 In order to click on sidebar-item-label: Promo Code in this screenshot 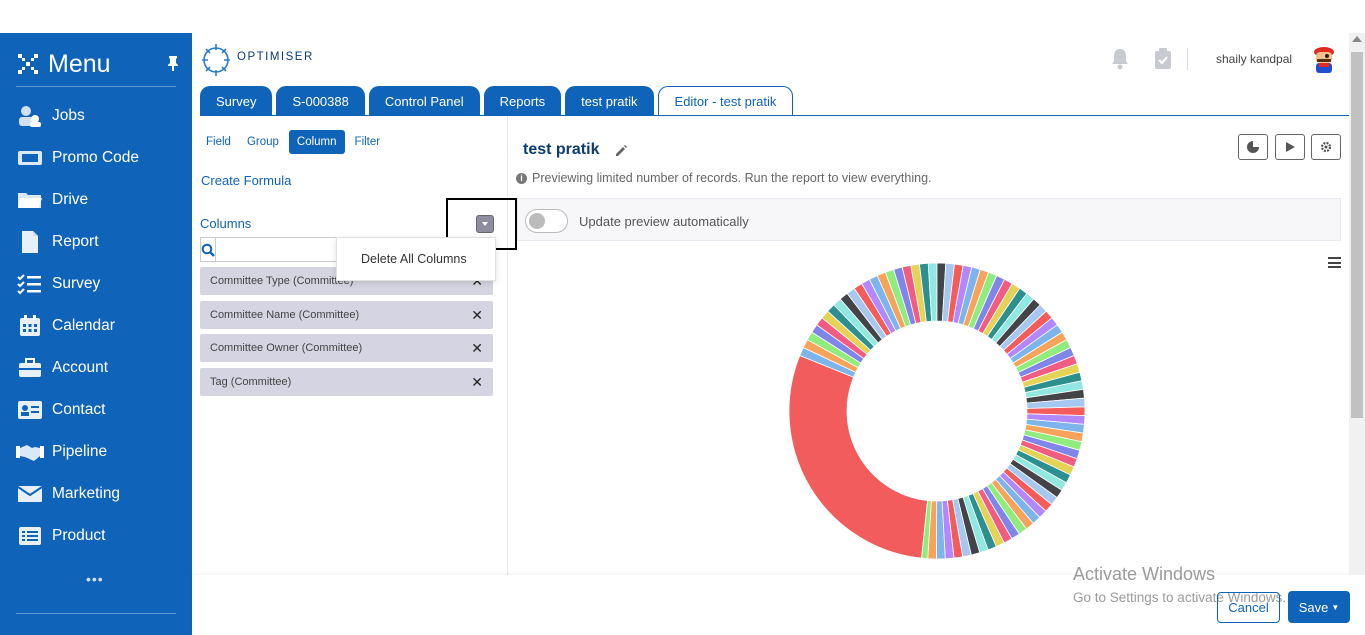, I will do `click(96, 157)`.